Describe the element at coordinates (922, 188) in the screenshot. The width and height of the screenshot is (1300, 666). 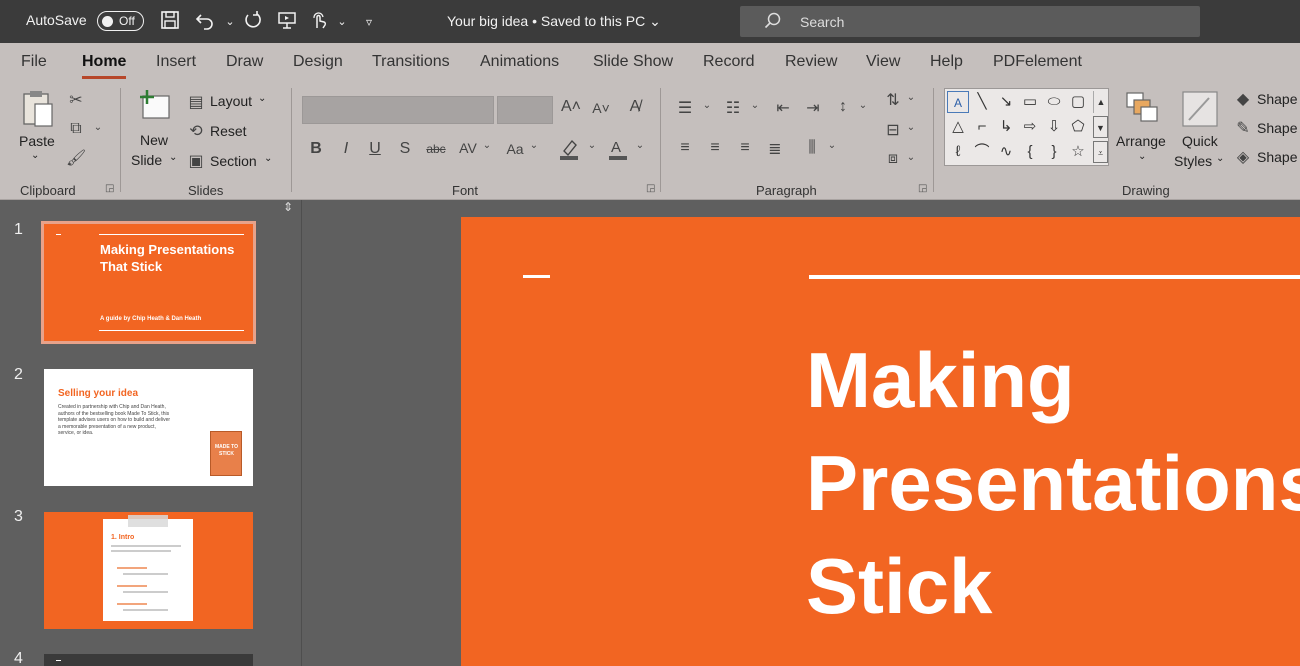
I see `paragraph-launcher-icon: ◲` at that location.